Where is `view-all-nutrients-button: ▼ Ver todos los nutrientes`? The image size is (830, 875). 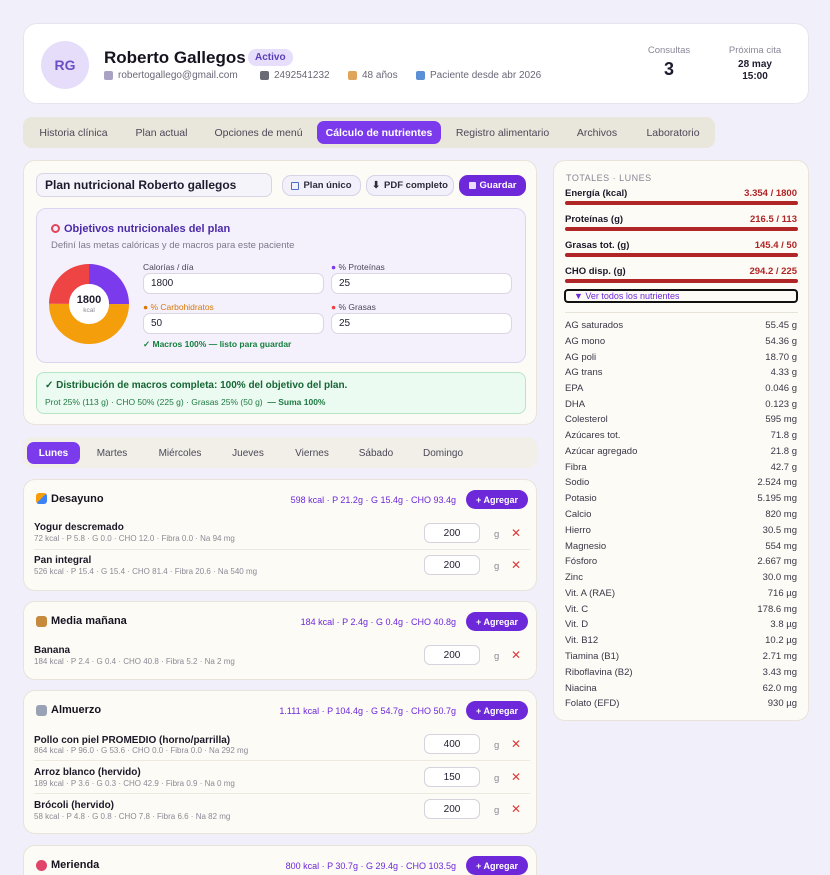 view-all-nutrients-button: ▼ Ver todos los nutrientes is located at coordinates (681, 296).